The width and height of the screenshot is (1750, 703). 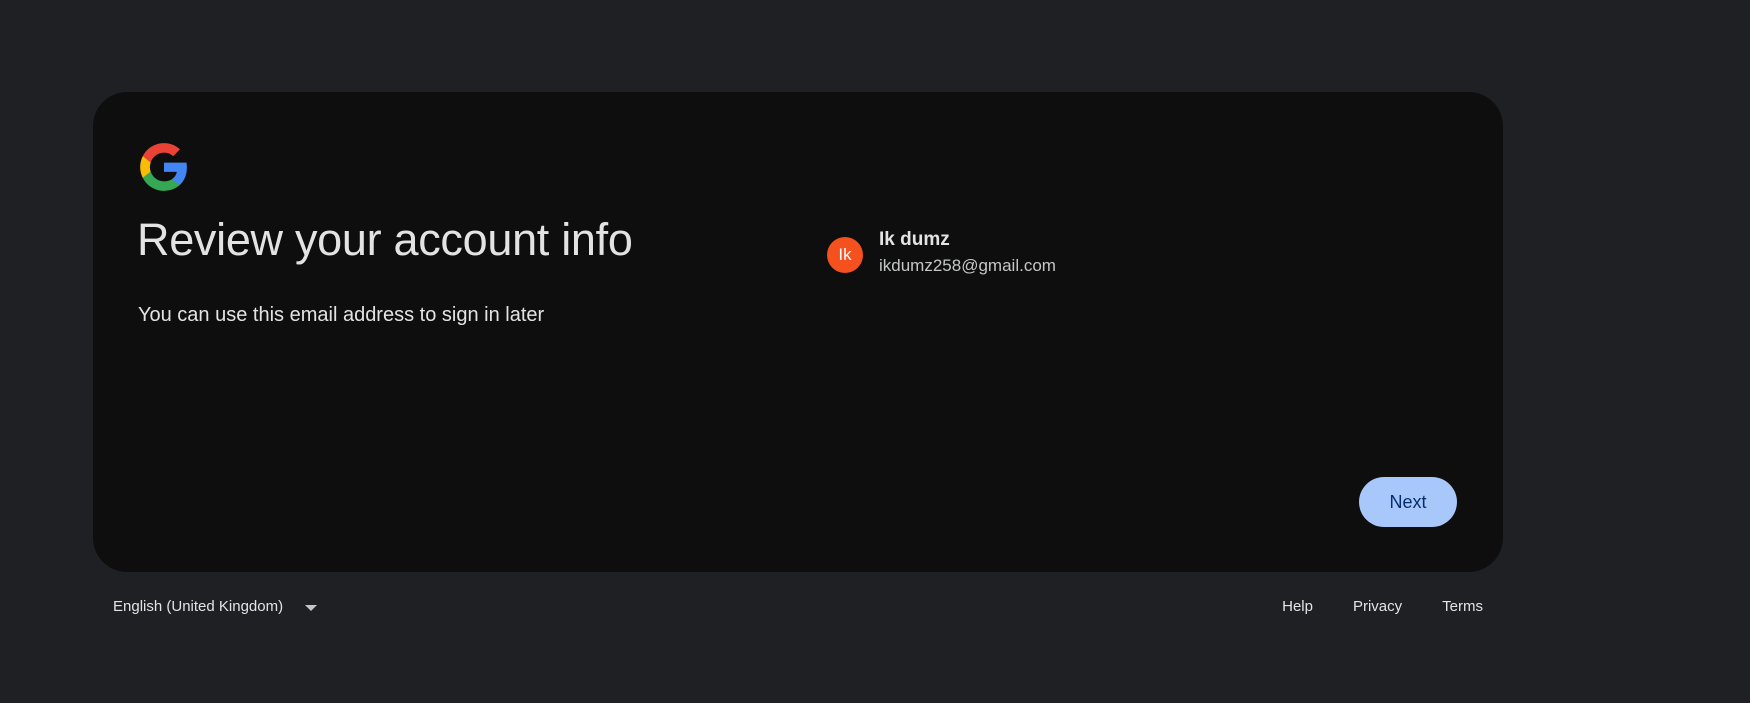 What do you see at coordinates (311, 607) in the screenshot?
I see `chevron-down-icon` at bounding box center [311, 607].